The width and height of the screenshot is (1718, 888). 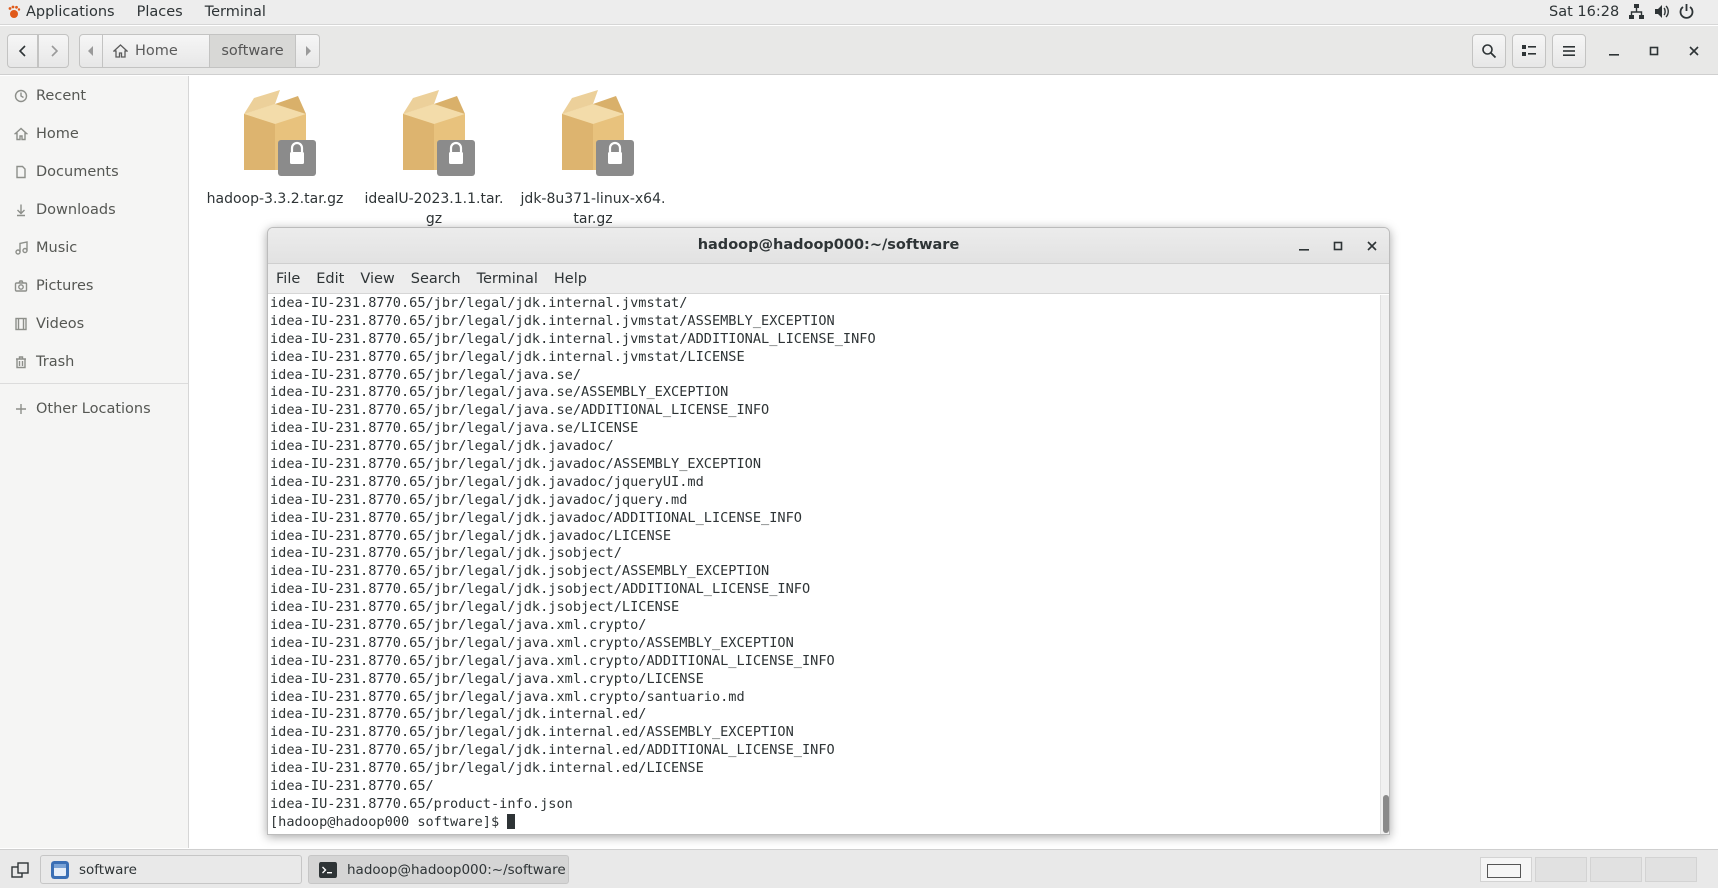 What do you see at coordinates (1372, 246) in the screenshot?
I see `terminal-close-button` at bounding box center [1372, 246].